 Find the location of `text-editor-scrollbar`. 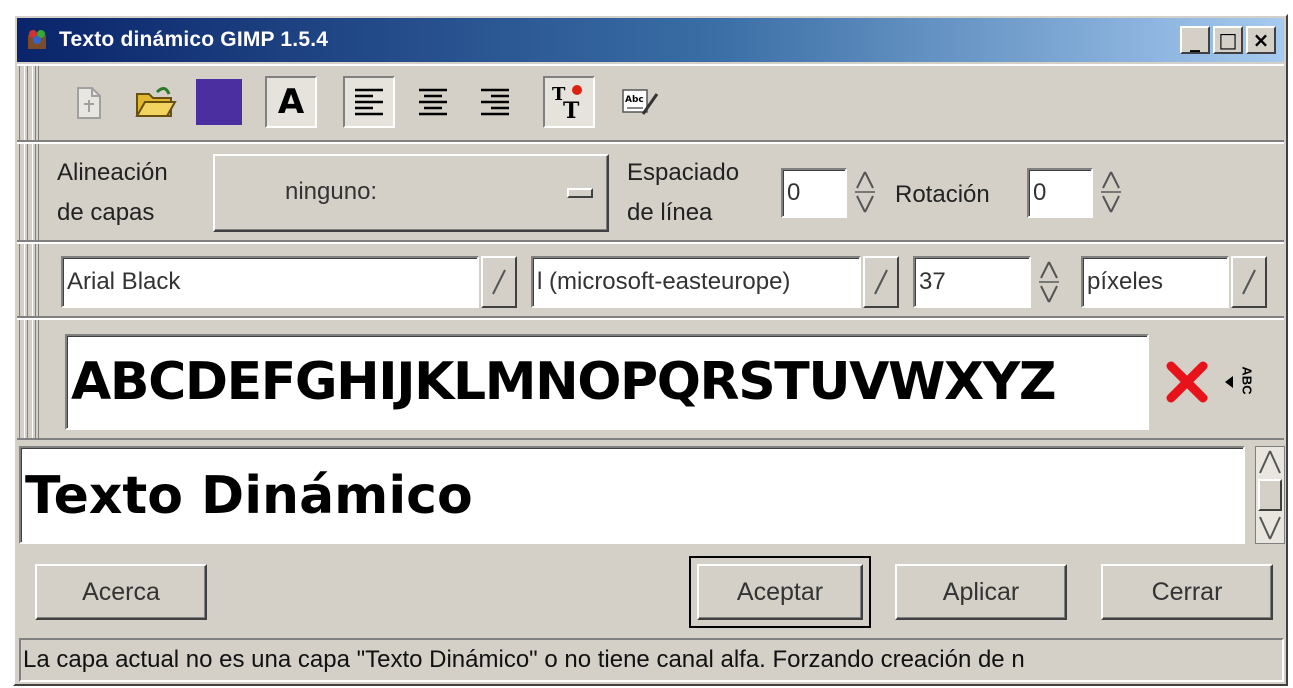

text-editor-scrollbar is located at coordinates (1270, 495).